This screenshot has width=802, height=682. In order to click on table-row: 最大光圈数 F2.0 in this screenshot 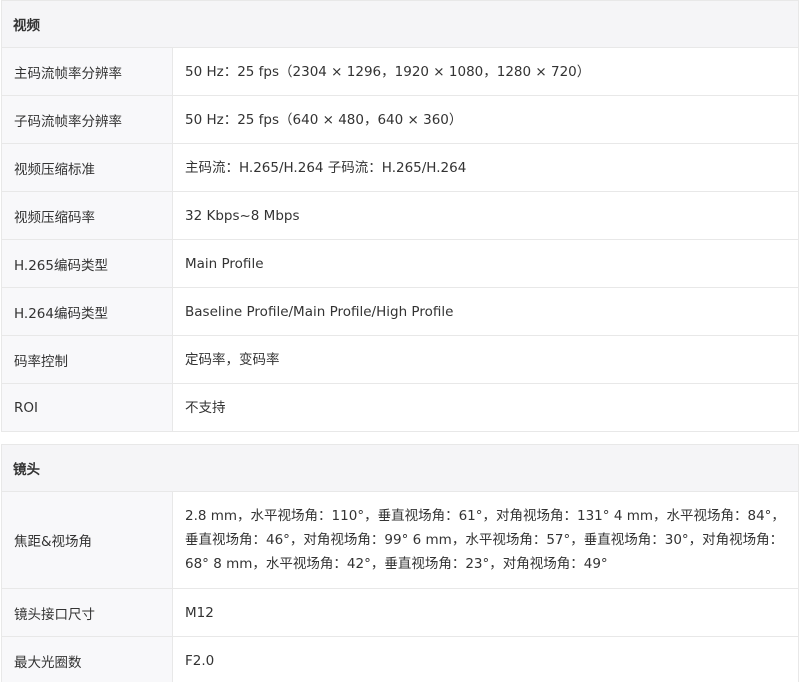, I will do `click(400, 659)`.